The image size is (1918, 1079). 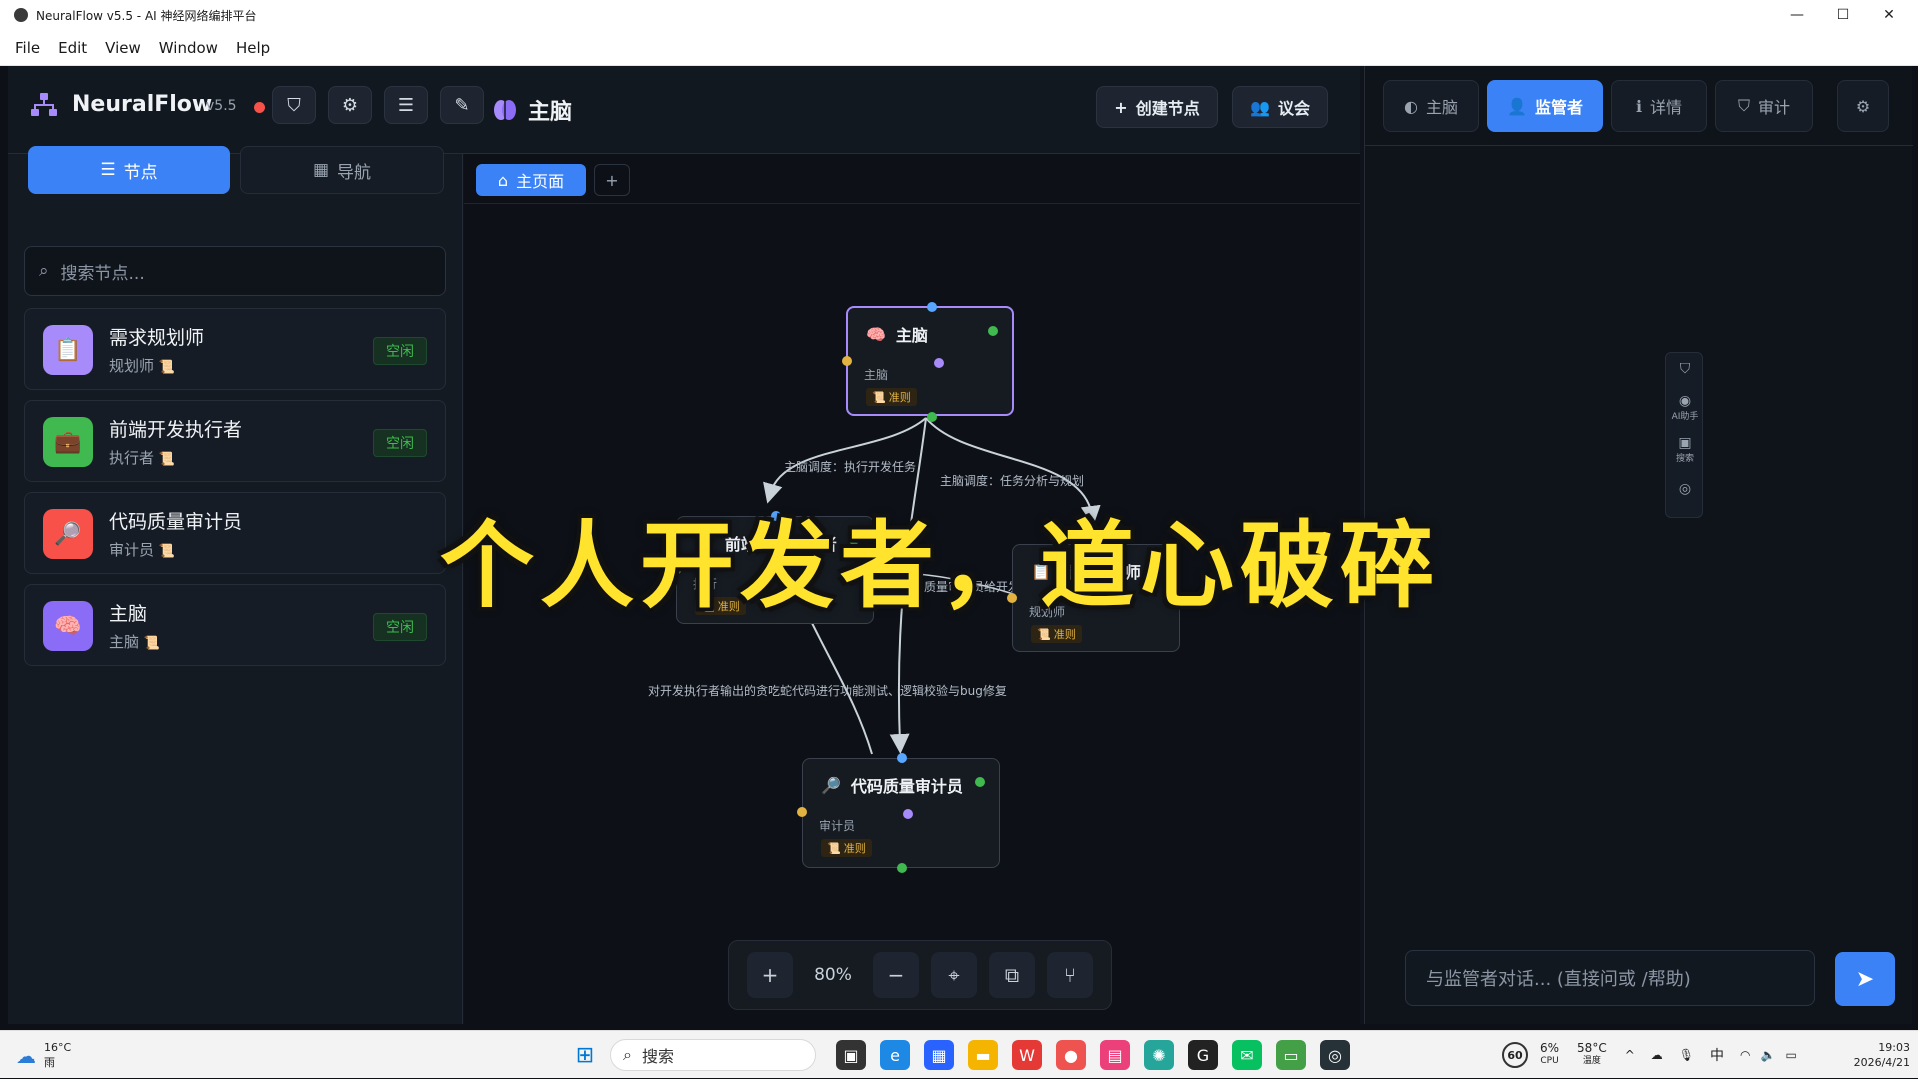 I want to click on tab-supervisor: 👤 监管者, so click(x=1545, y=106).